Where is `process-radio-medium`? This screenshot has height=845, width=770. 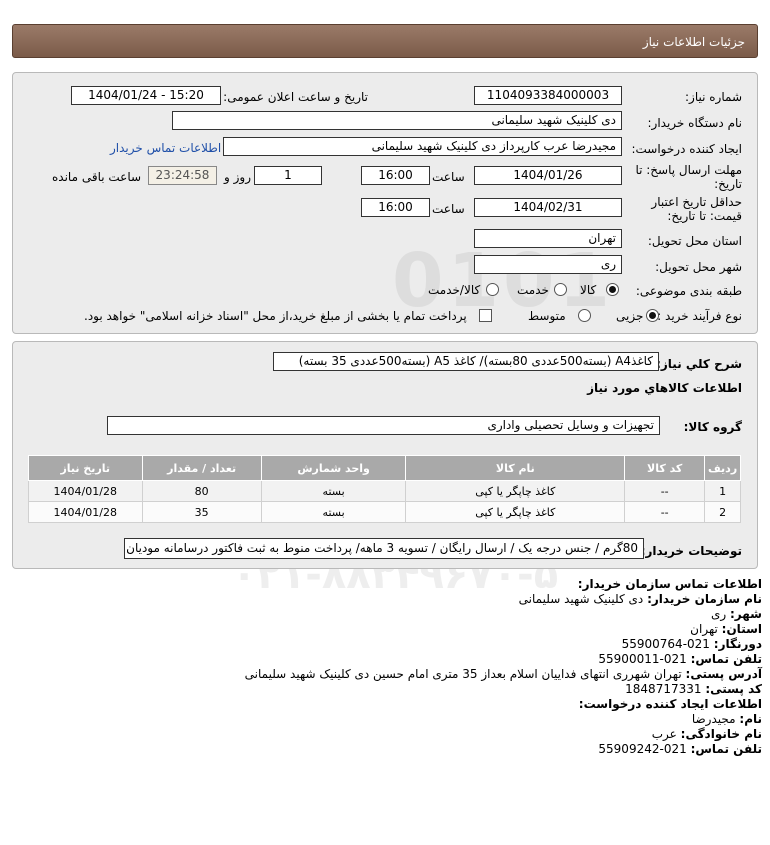
process-radio-medium is located at coordinates (584, 315).